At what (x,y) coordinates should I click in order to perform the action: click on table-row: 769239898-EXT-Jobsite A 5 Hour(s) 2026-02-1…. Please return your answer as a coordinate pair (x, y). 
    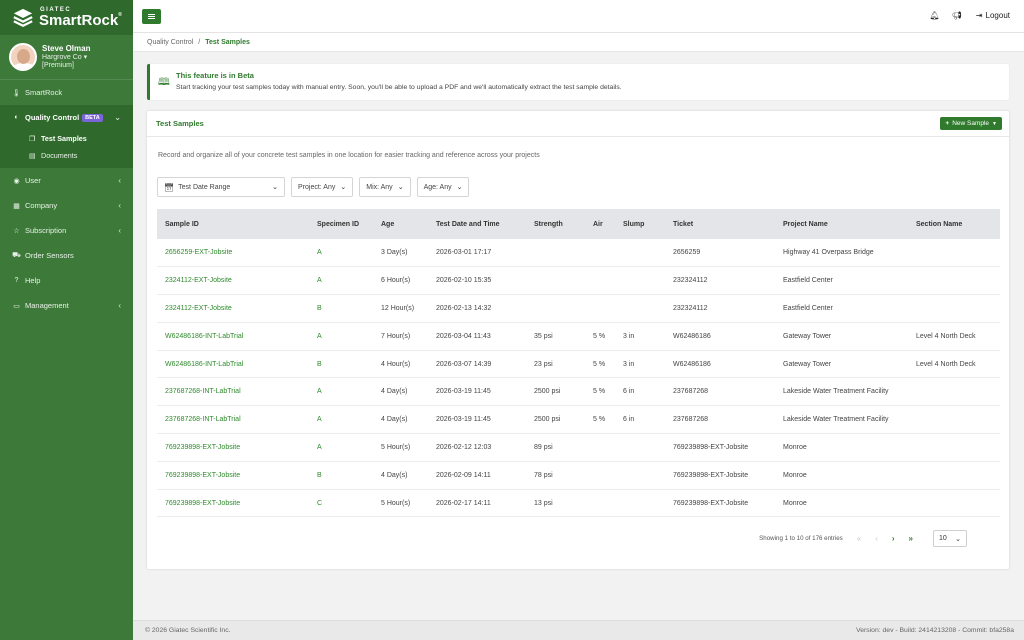
    Looking at the image, I should click on (578, 448).